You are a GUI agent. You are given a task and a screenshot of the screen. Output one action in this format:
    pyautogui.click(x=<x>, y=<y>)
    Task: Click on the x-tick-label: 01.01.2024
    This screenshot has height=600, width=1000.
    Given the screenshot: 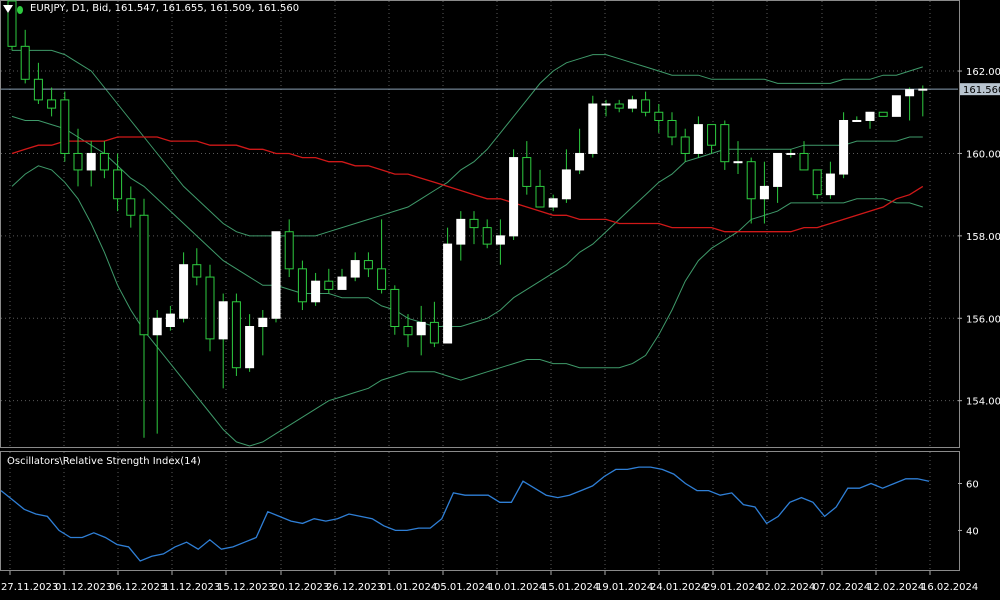 What is the action you would take?
    pyautogui.click(x=408, y=587)
    